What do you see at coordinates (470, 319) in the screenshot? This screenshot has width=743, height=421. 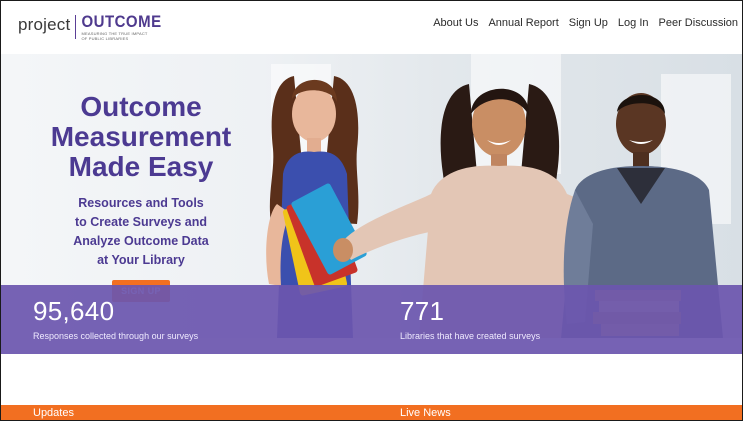 I see `stat-libraries: 771 Libraries that have created surveys` at bounding box center [470, 319].